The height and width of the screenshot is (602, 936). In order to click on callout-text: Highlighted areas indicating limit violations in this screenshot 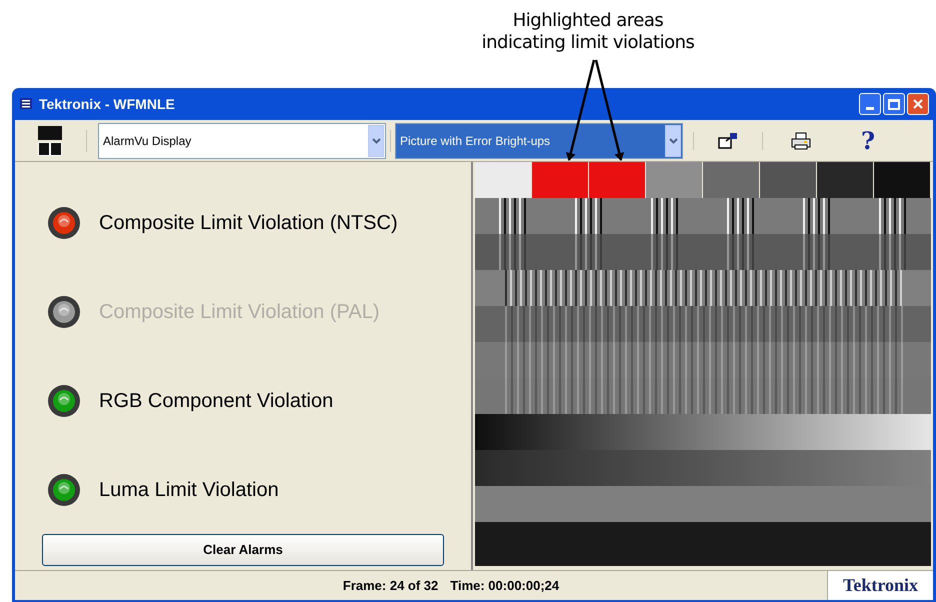, I will do `click(588, 32)`.